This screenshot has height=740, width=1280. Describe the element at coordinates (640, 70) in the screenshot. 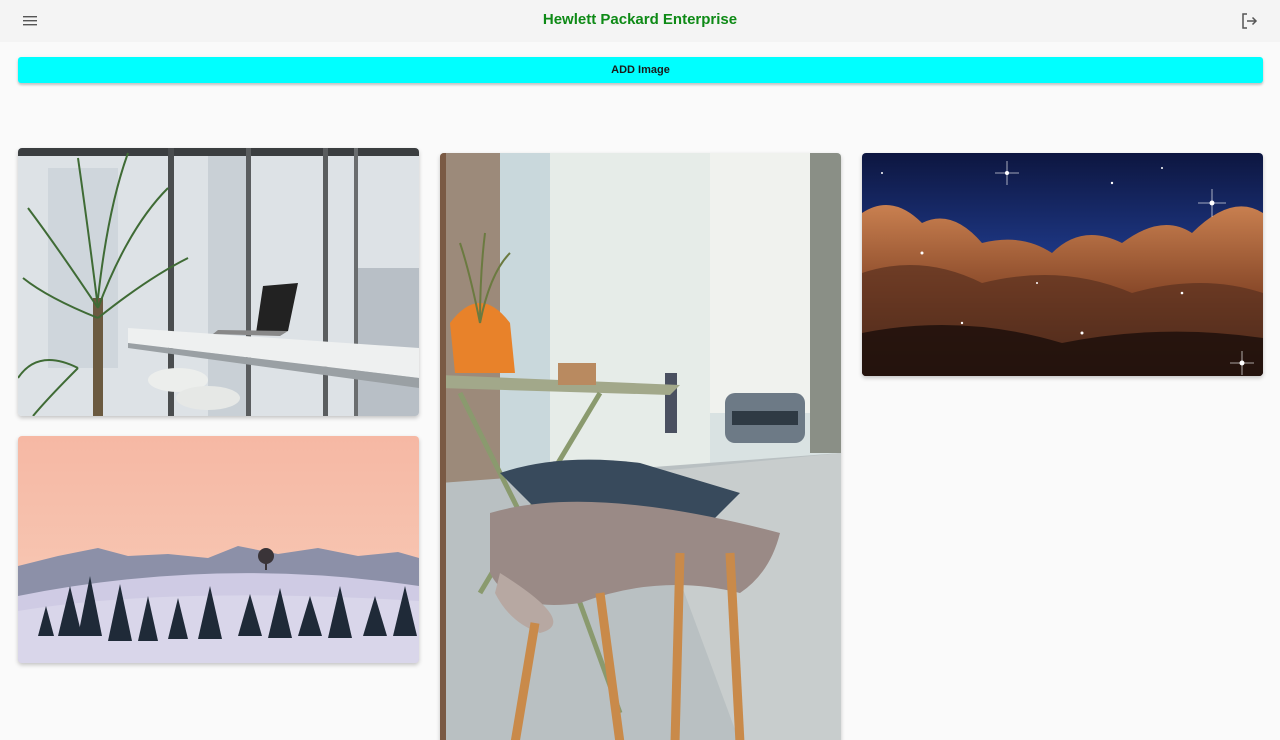

I see `add-image-button: ADD Image` at that location.